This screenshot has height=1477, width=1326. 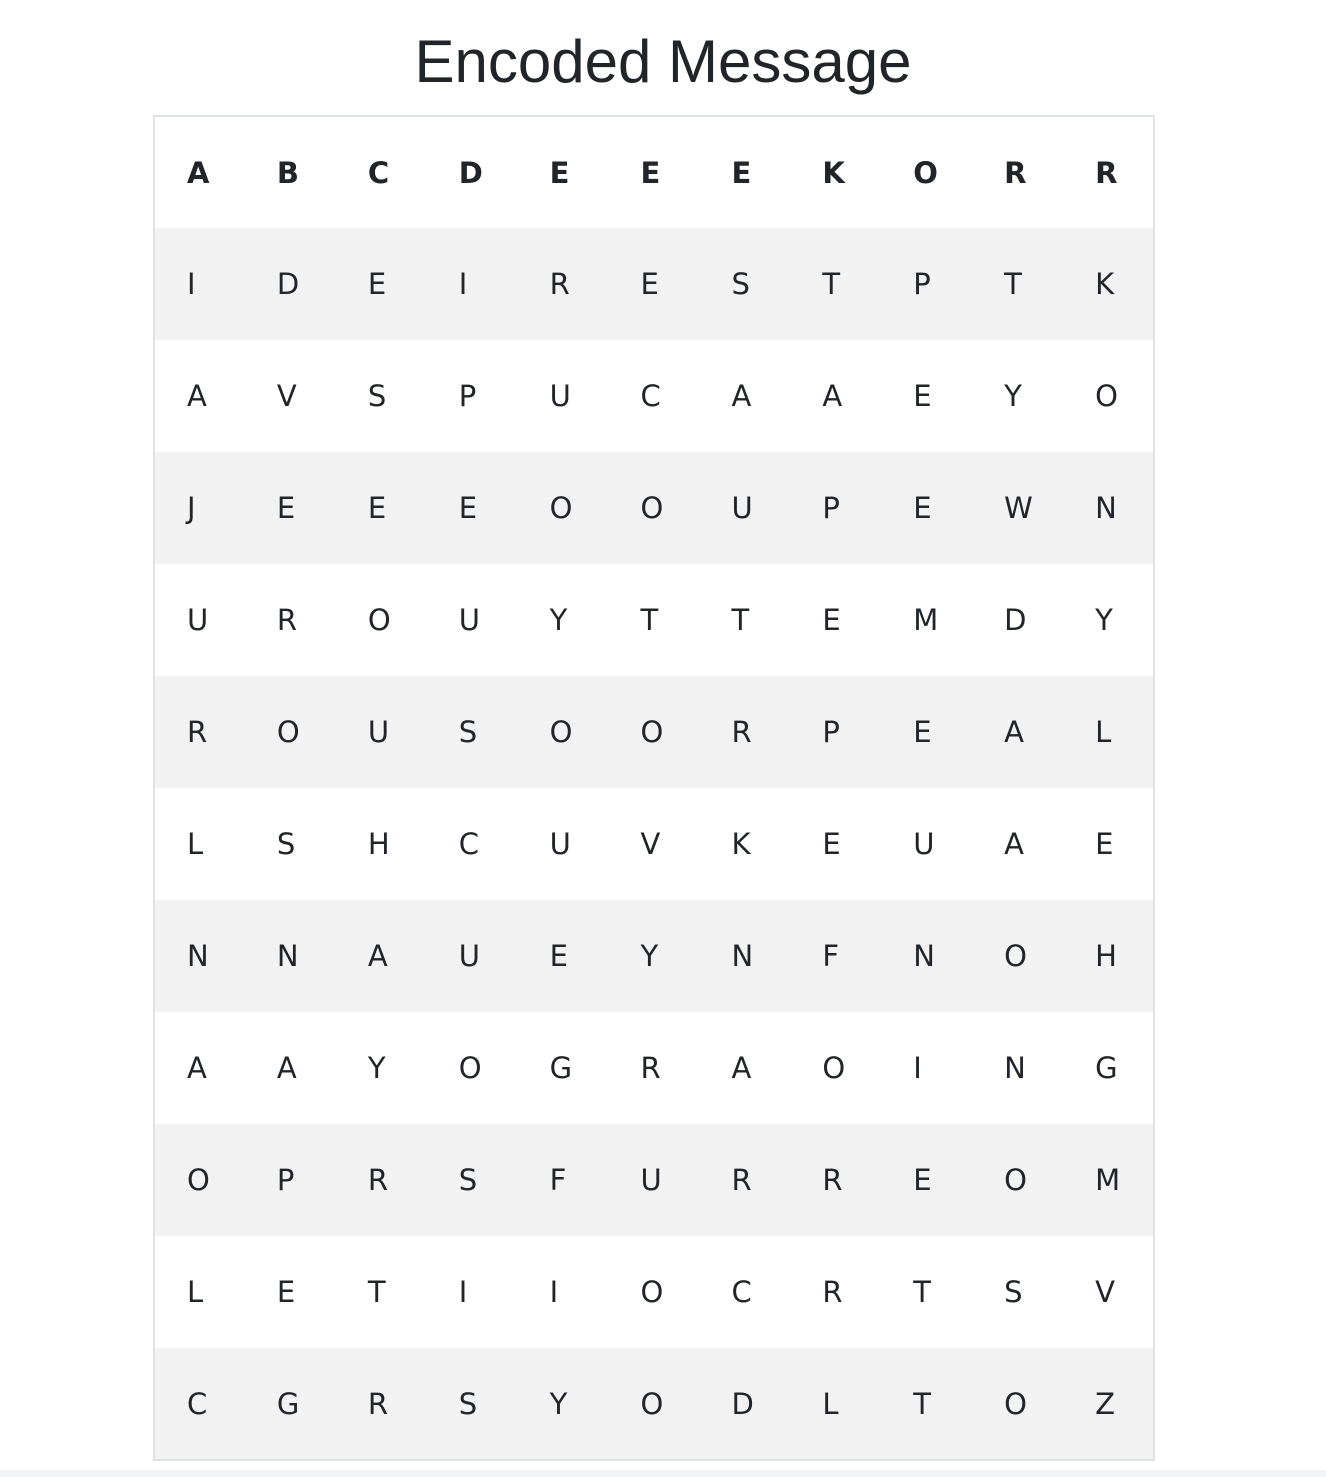 I want to click on table-row: ROUSOORPEAL, so click(x=654, y=732).